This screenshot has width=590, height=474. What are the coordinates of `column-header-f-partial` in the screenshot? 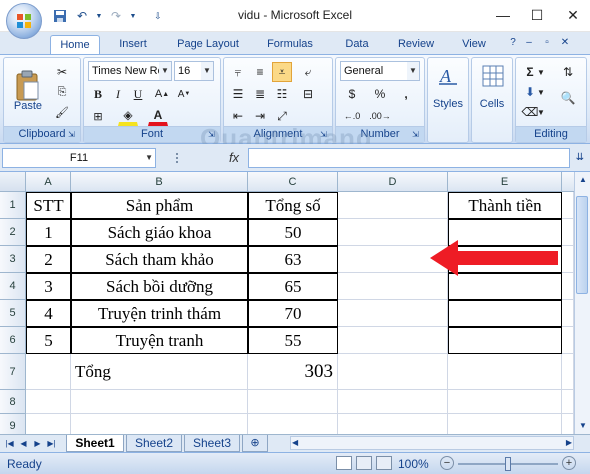 It's located at (568, 182).